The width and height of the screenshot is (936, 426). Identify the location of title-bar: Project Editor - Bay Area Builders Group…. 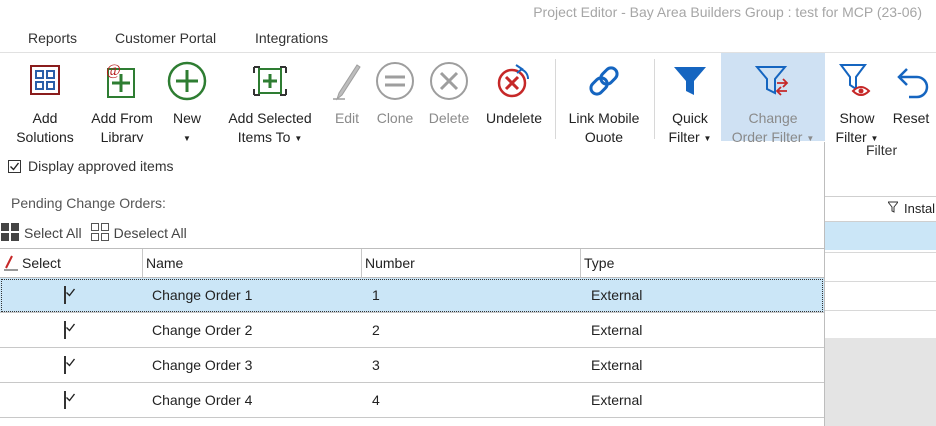
(468, 13).